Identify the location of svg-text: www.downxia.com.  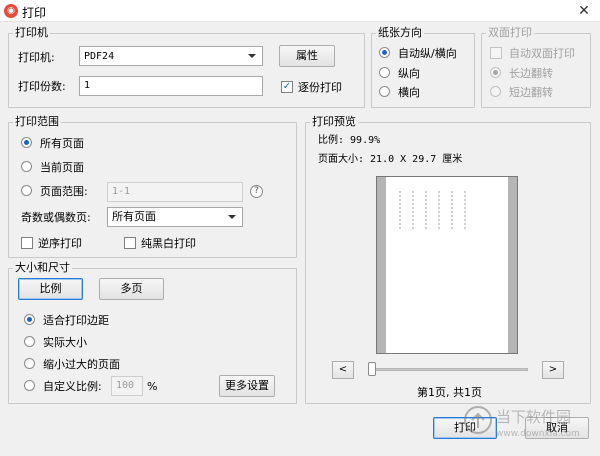
(538, 434).